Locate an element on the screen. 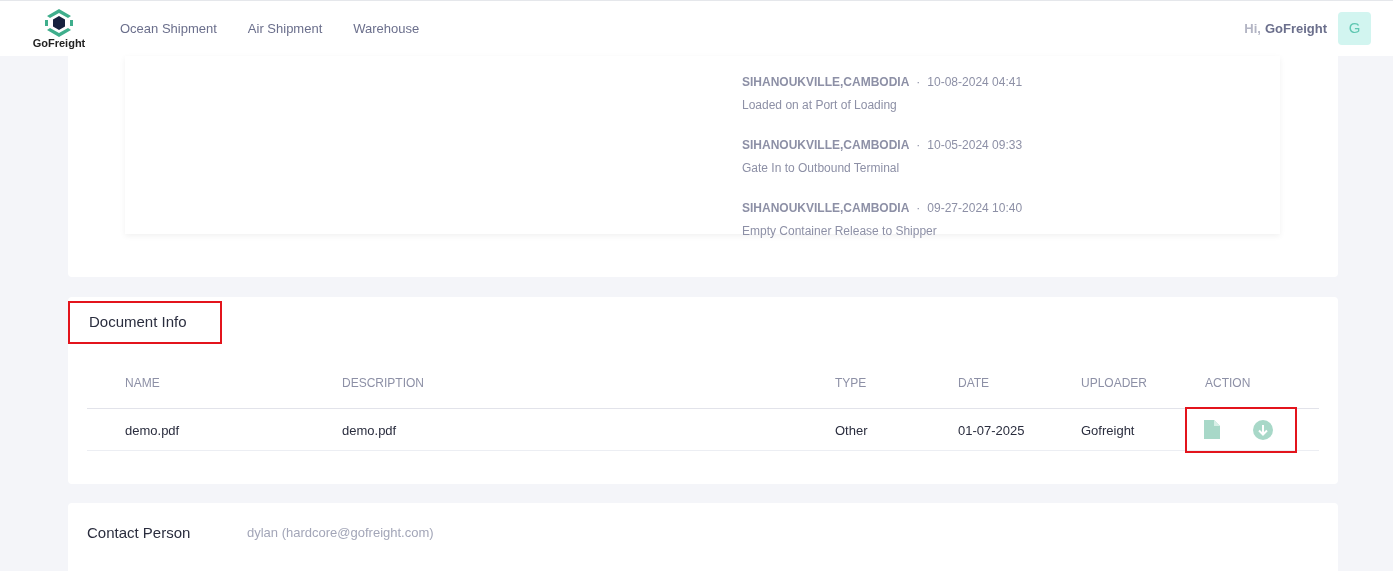  event-time: 10-08-2024 04:41 is located at coordinates (975, 82).